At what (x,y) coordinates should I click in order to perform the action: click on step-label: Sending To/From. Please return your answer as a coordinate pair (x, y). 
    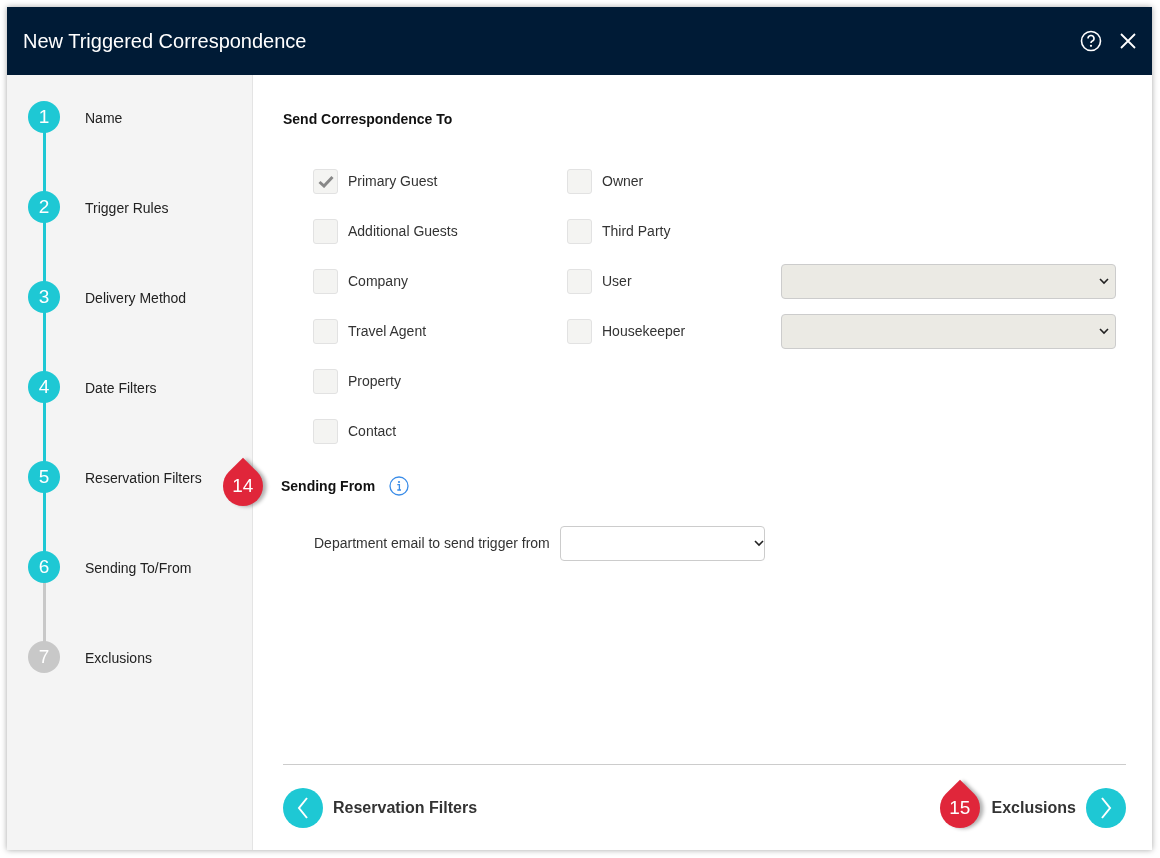
    Looking at the image, I should click on (138, 568).